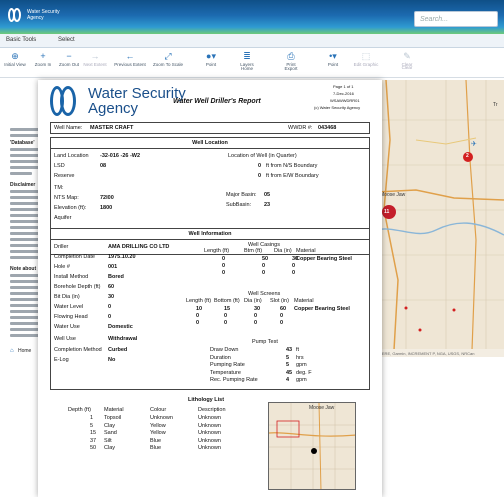 The width and height of the screenshot is (504, 497). I want to click on info-label: Flowing Head, so click(71, 317).